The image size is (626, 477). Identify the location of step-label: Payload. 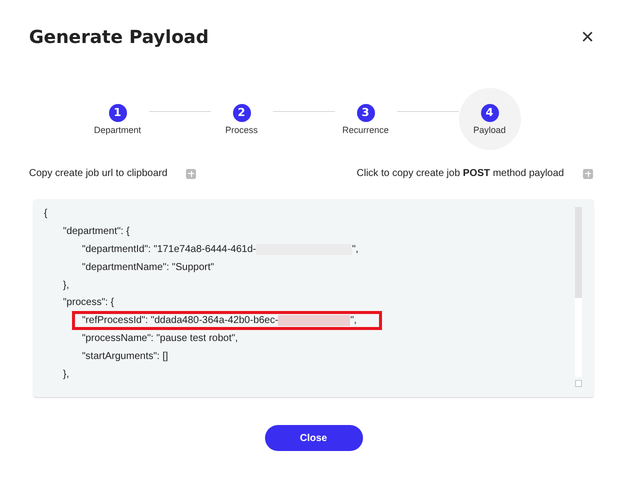
(489, 129).